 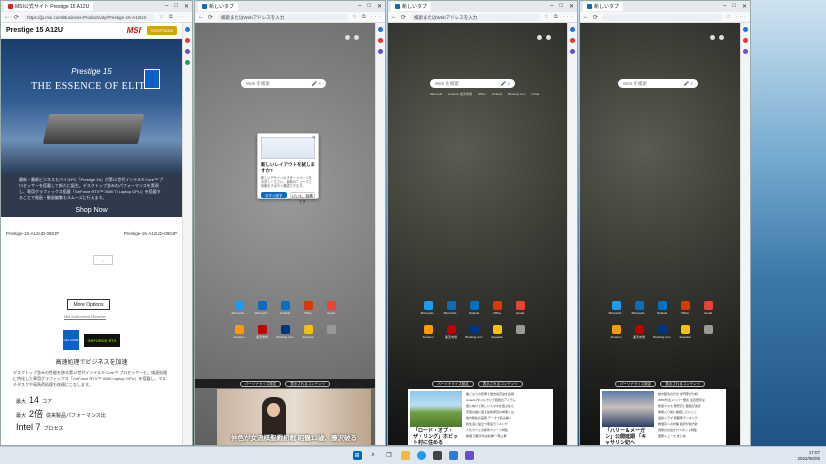 What do you see at coordinates (389, 455) in the screenshot?
I see `task-view-icon: ❐` at bounding box center [389, 455].